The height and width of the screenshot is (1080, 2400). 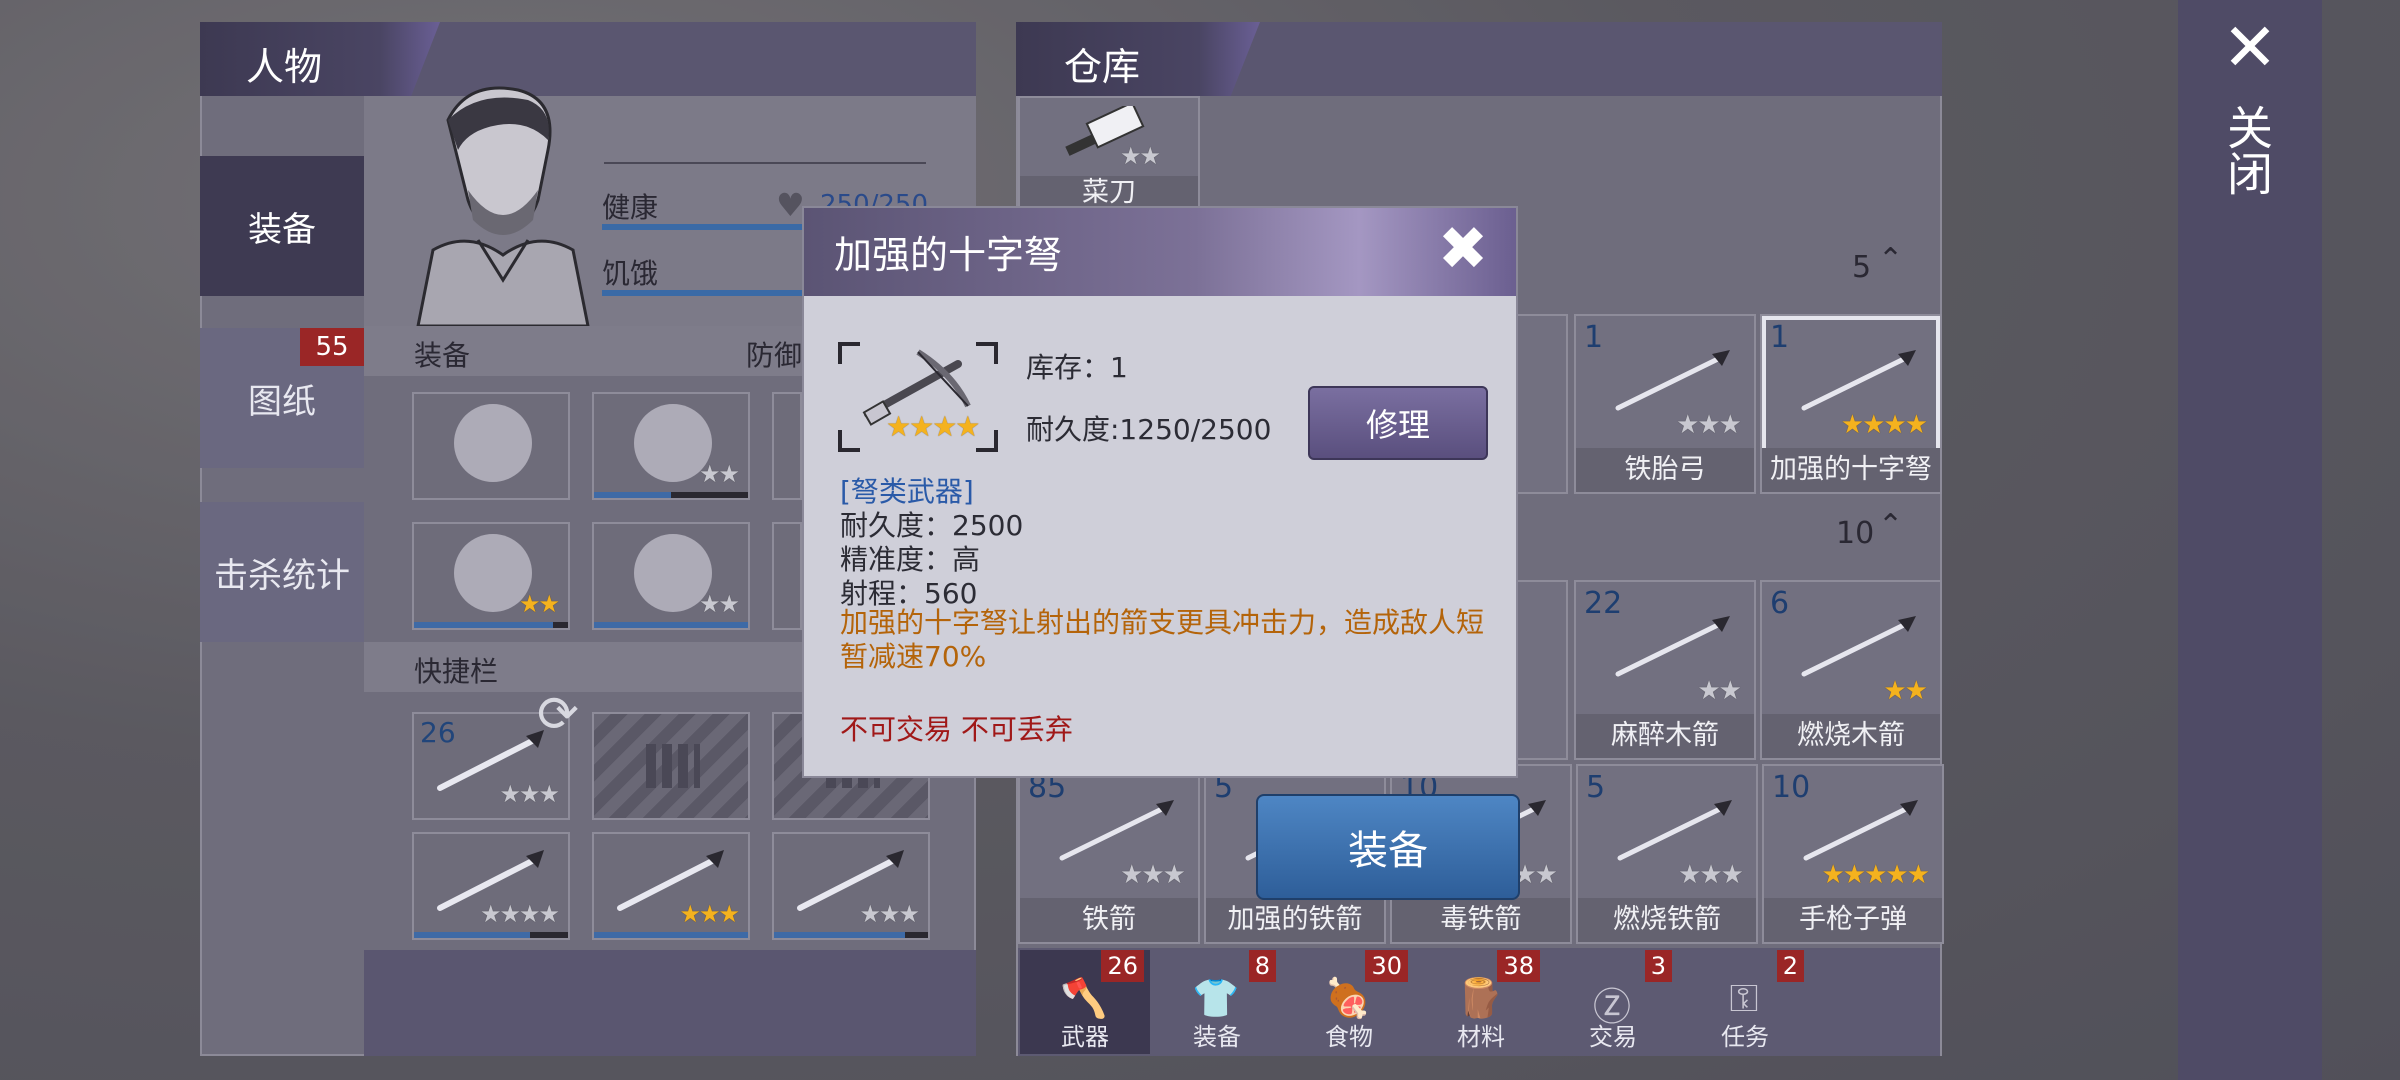 What do you see at coordinates (1109, 193) in the screenshot?
I see `item-name: 菜刀` at bounding box center [1109, 193].